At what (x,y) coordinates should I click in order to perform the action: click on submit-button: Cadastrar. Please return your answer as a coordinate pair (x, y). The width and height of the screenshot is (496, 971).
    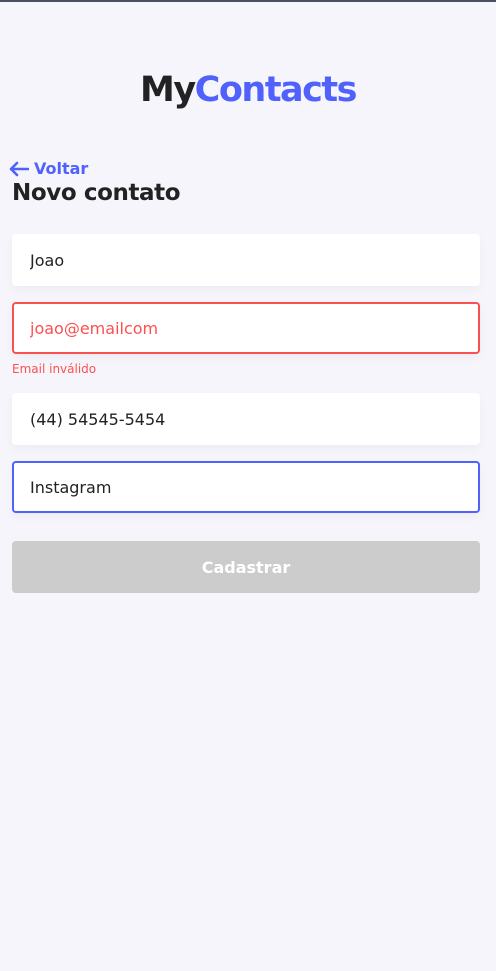
    Looking at the image, I should click on (246, 567).